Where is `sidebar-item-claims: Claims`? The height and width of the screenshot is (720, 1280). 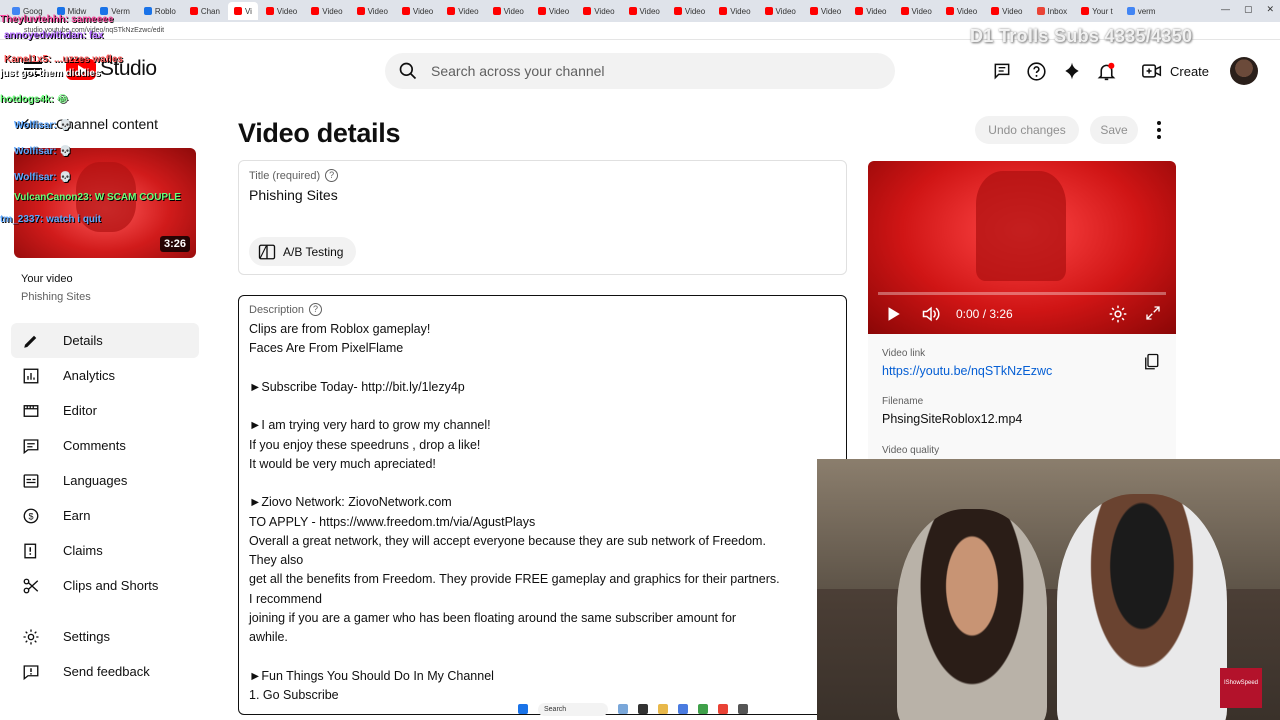 sidebar-item-claims: Claims is located at coordinates (105, 550).